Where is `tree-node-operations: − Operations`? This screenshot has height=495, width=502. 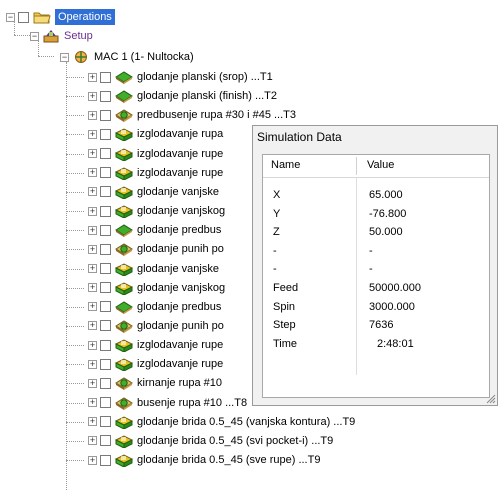
tree-node-operations: − Operations is located at coordinates (60, 17).